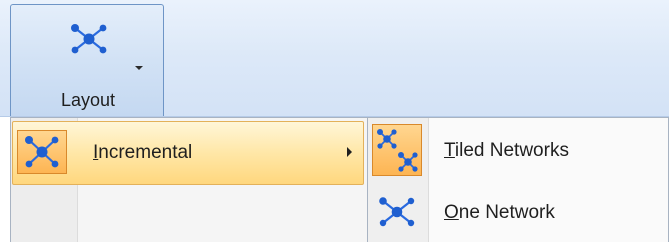  I want to click on accelerator-key: T, so click(449, 150).